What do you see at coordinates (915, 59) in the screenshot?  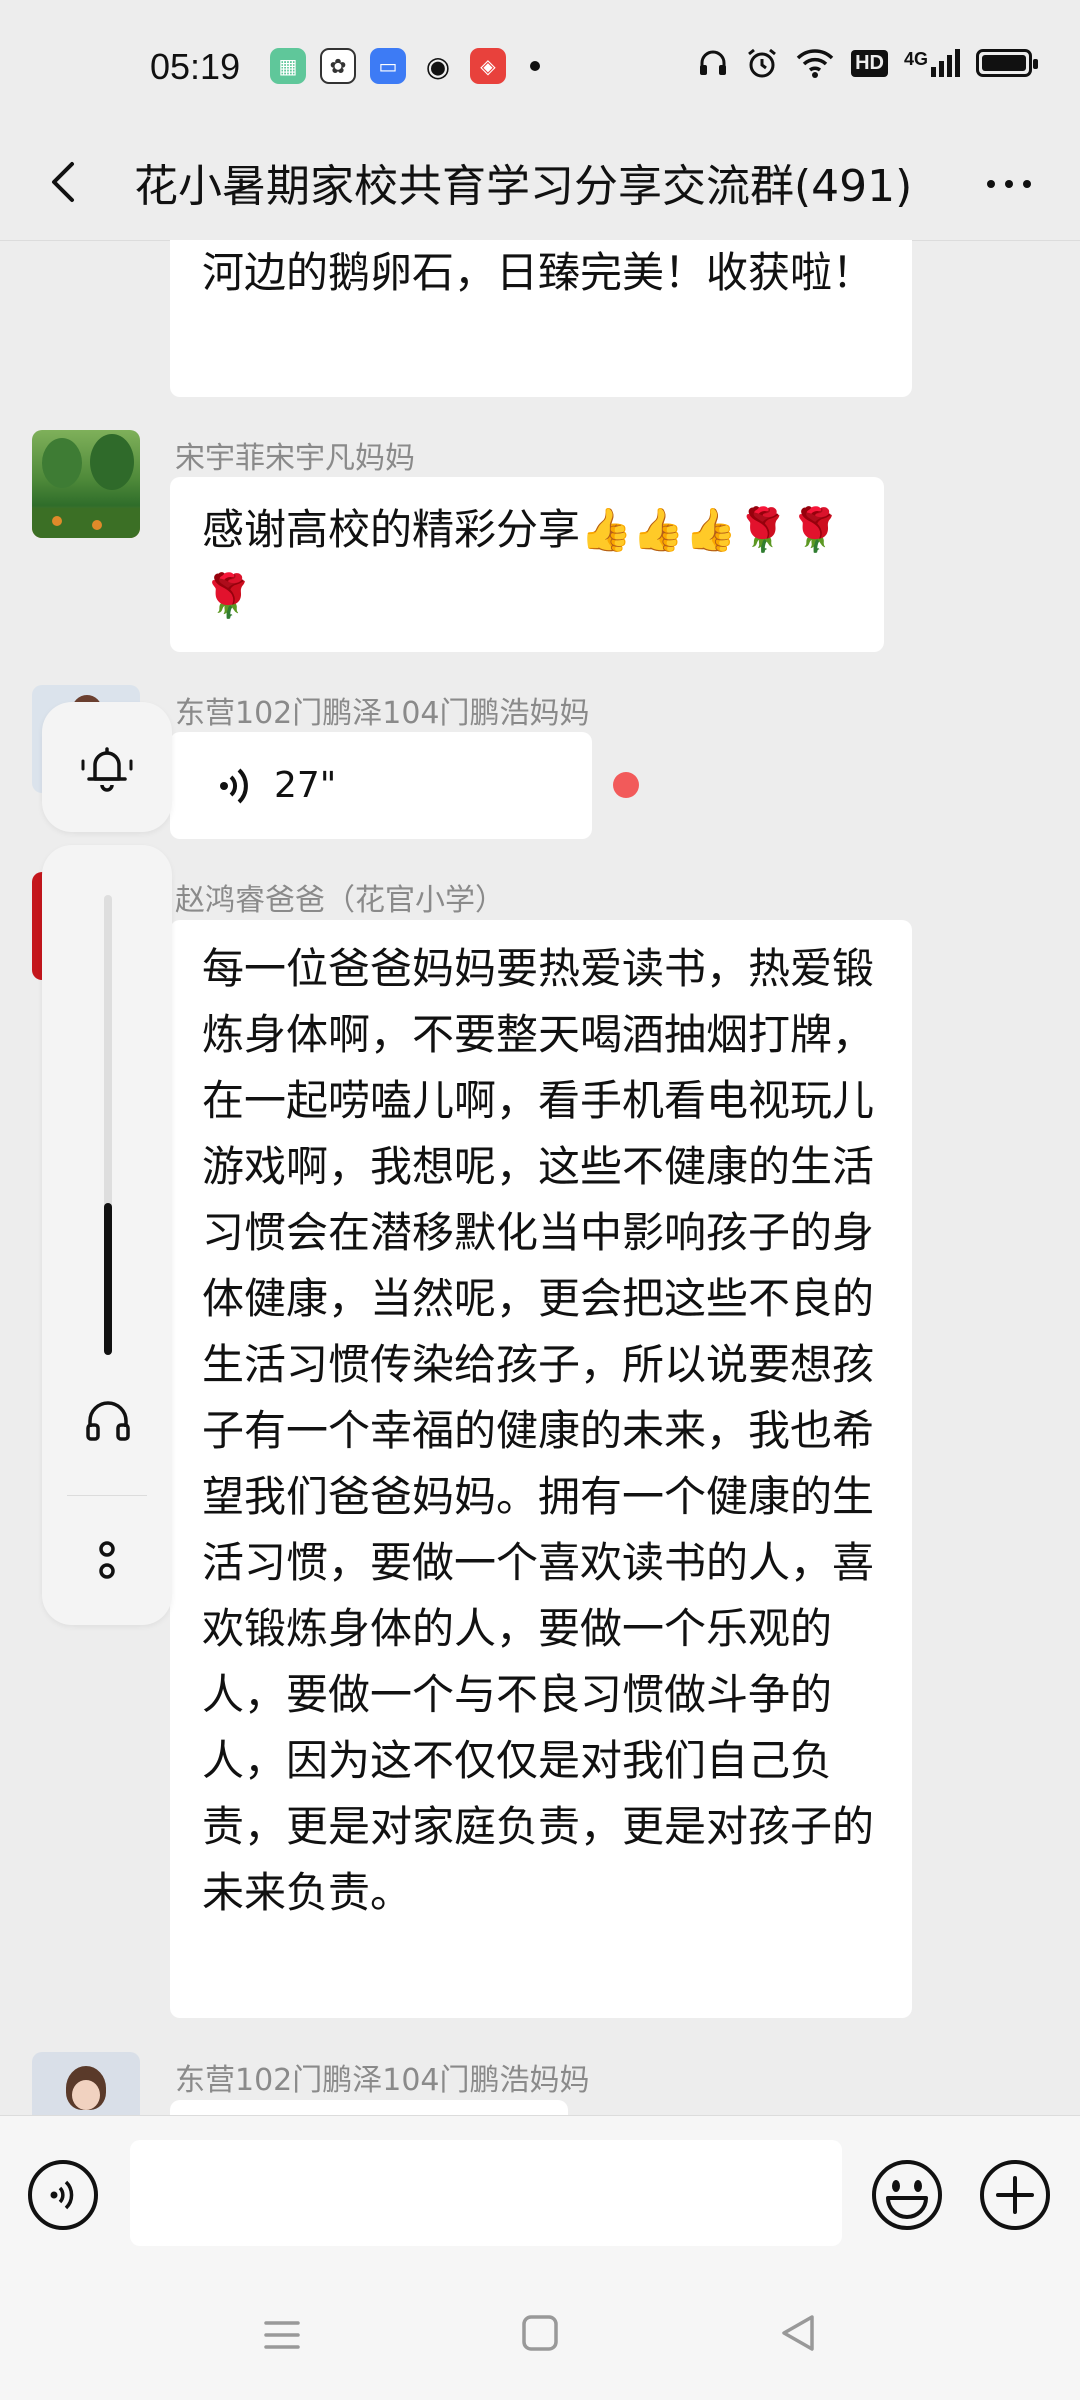 I see `network-type-label: 4G` at bounding box center [915, 59].